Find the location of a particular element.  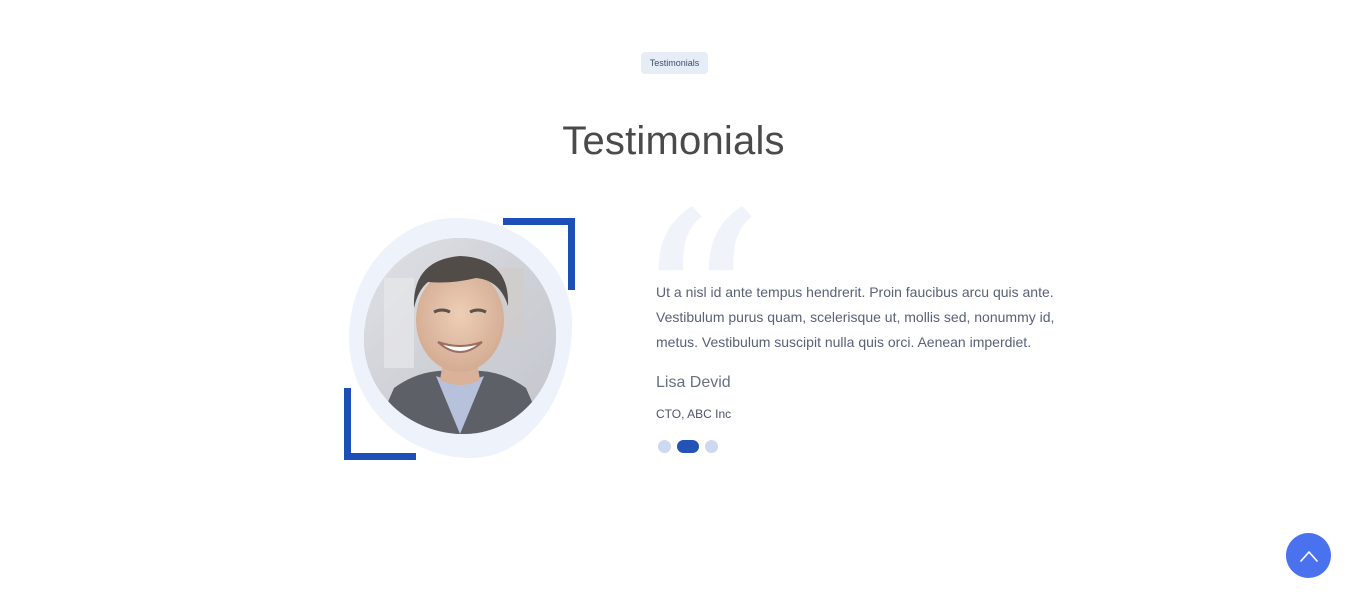

corner-bracket-top-right is located at coordinates (539, 221).